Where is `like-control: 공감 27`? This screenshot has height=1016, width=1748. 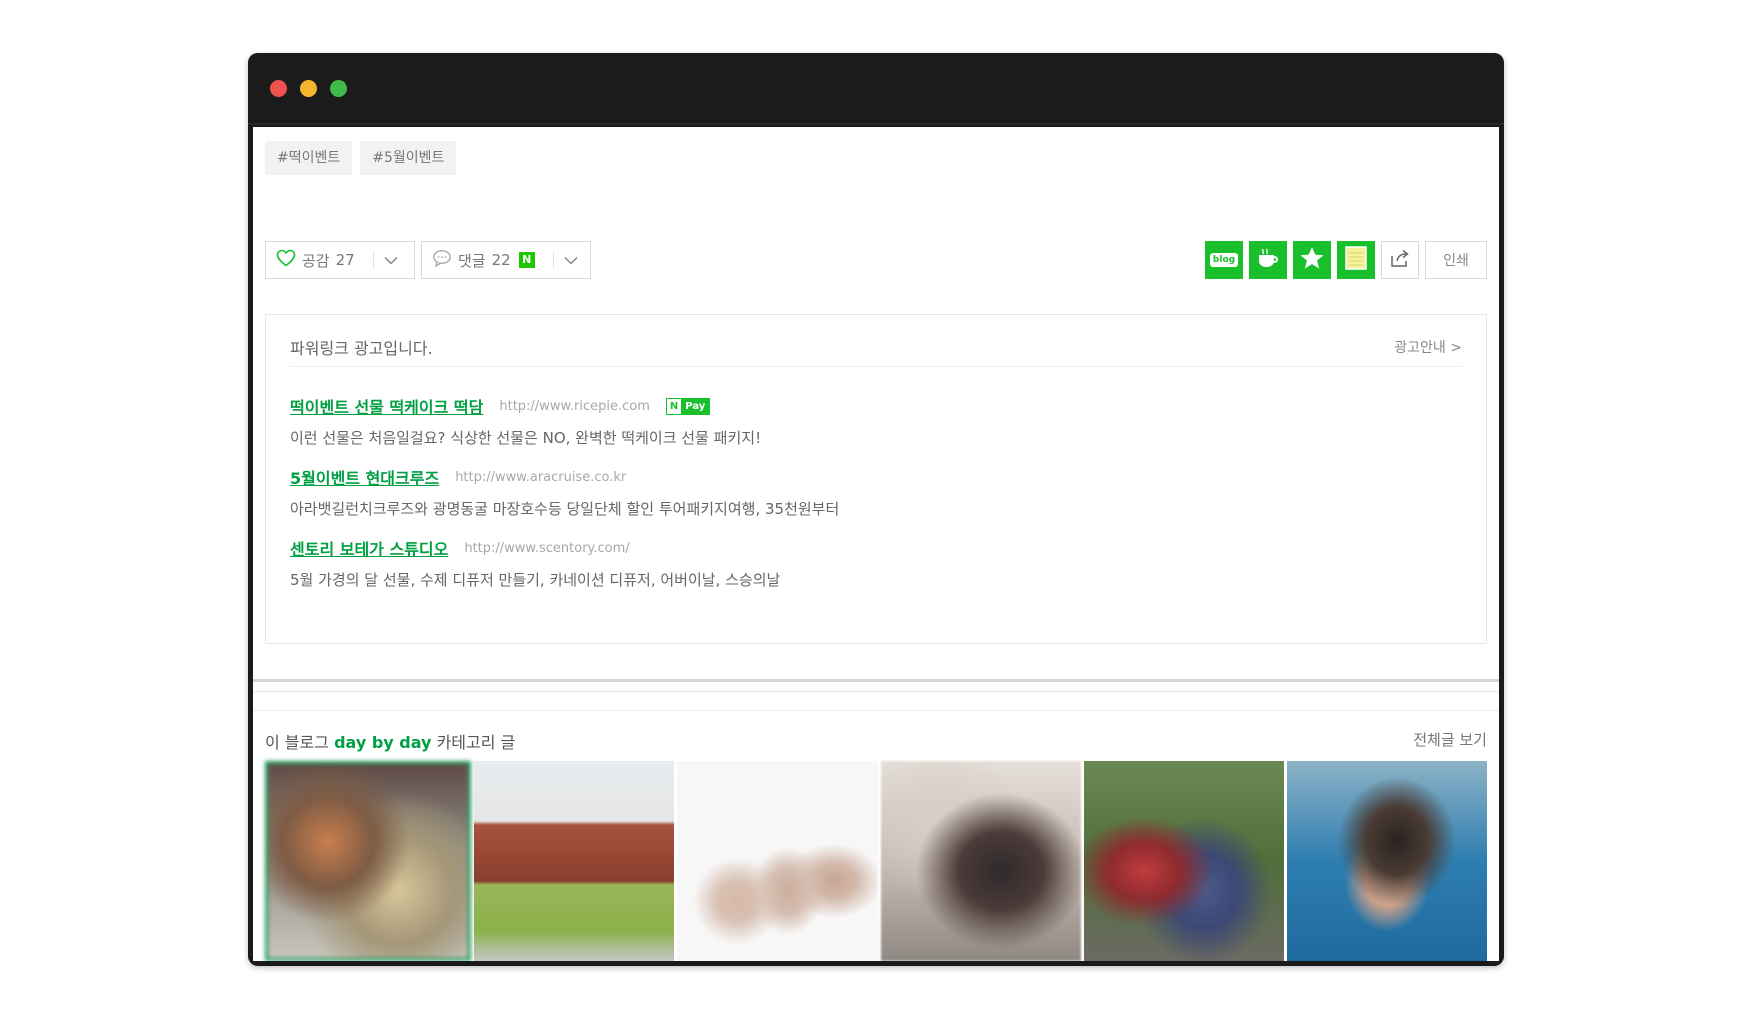 like-control: 공감 27 is located at coordinates (340, 260).